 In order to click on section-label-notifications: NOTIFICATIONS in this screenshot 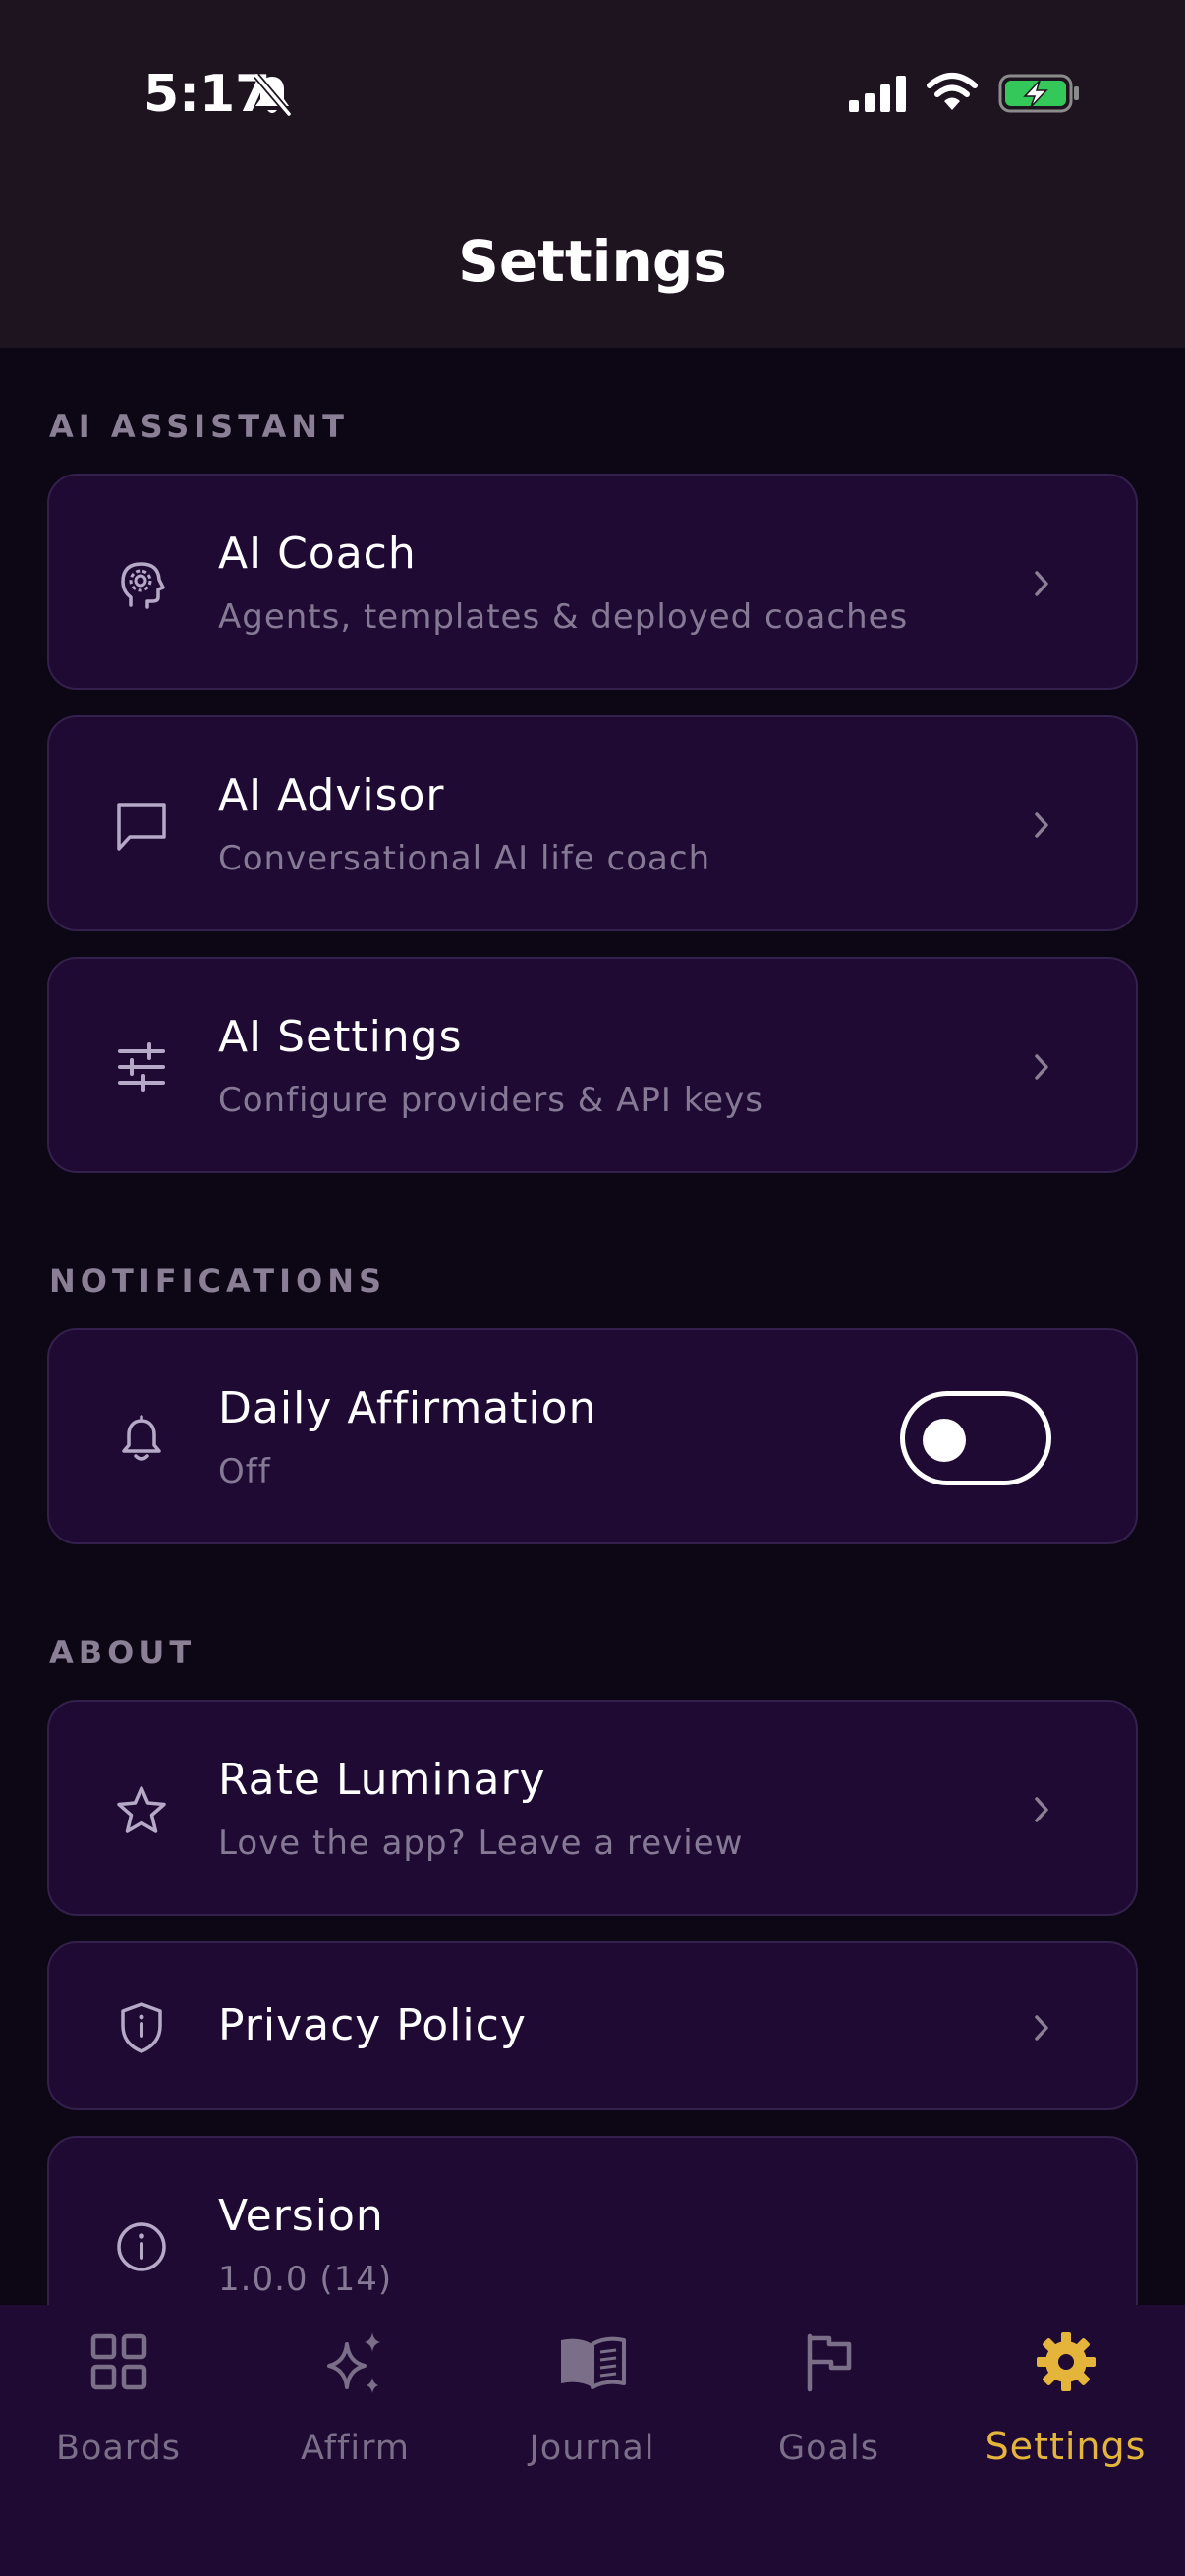, I will do `click(218, 1281)`.